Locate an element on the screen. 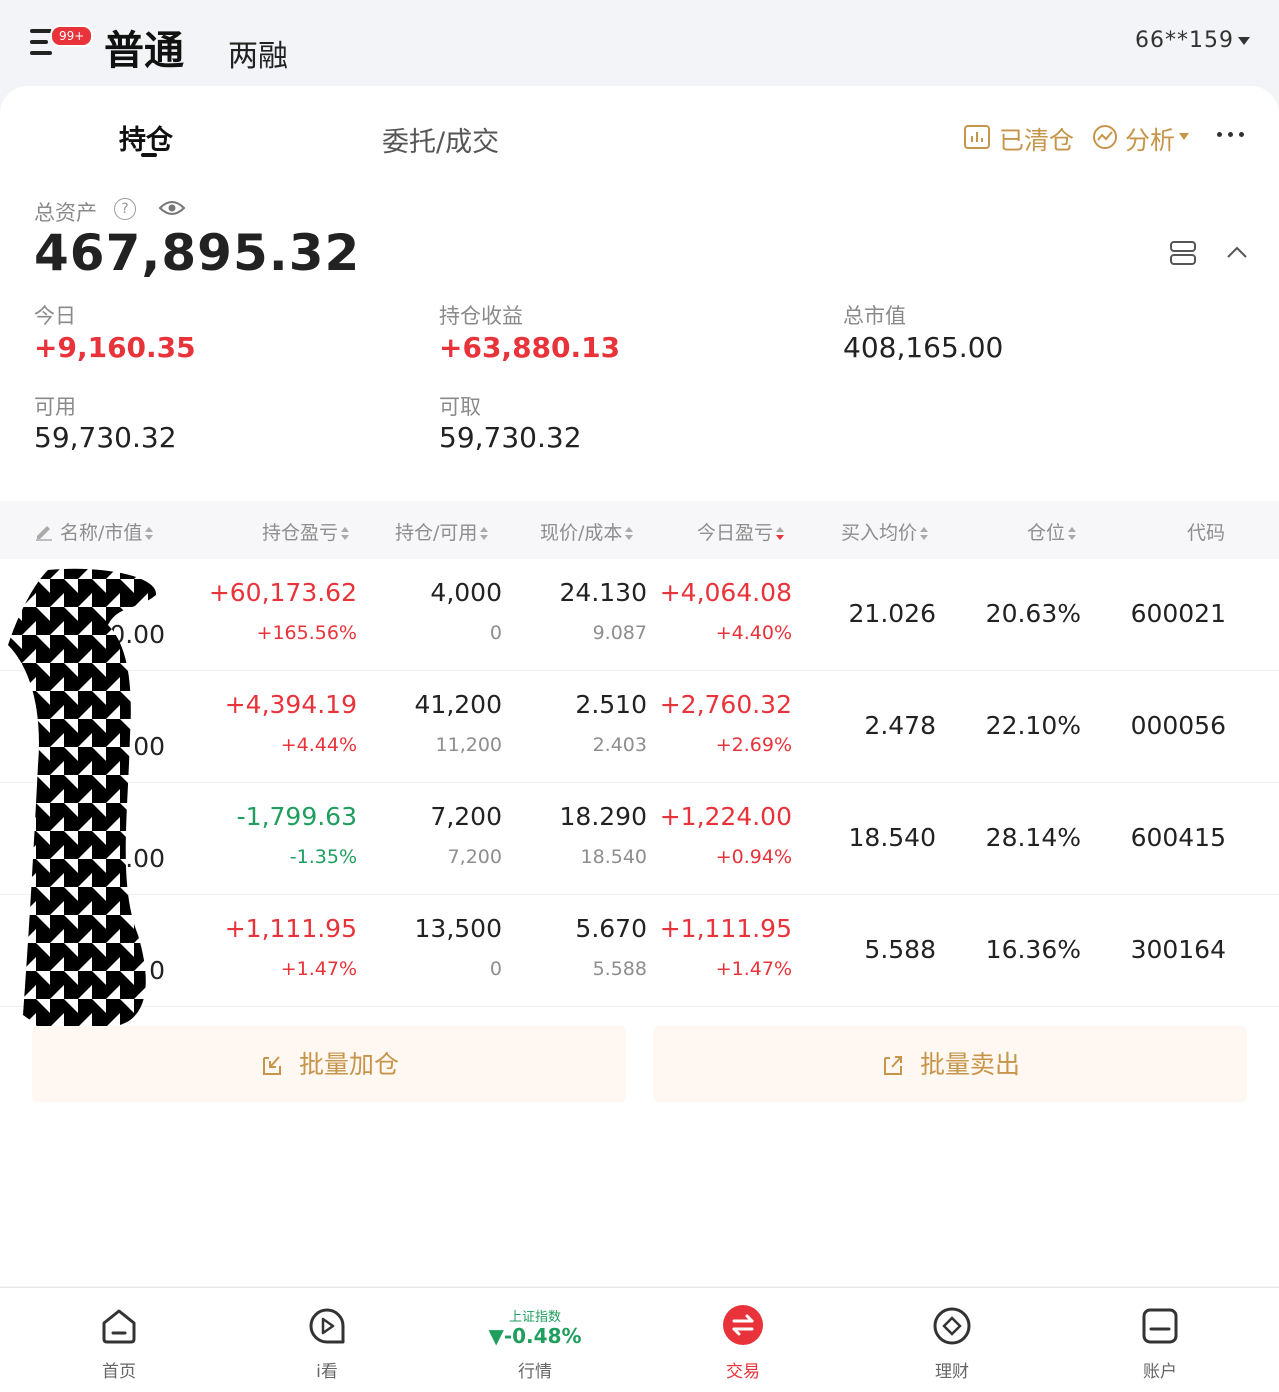 This screenshot has height=1392, width=1279. avg-buy-price: 21.026 is located at coordinates (892, 613).